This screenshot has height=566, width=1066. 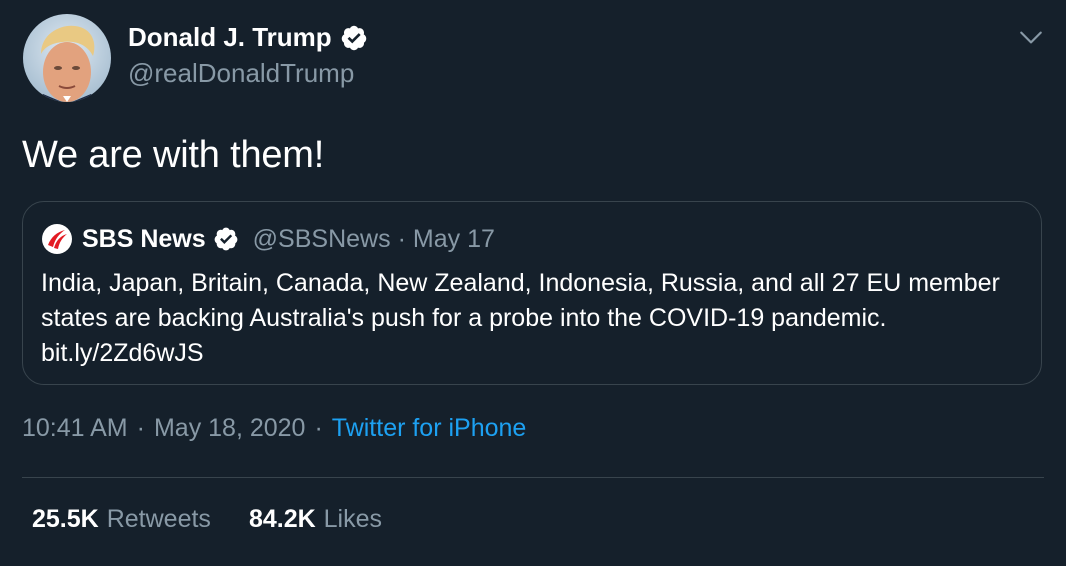 I want to click on tweet-stats: 25.5K Retweets 84.2K Likes, so click(x=207, y=519).